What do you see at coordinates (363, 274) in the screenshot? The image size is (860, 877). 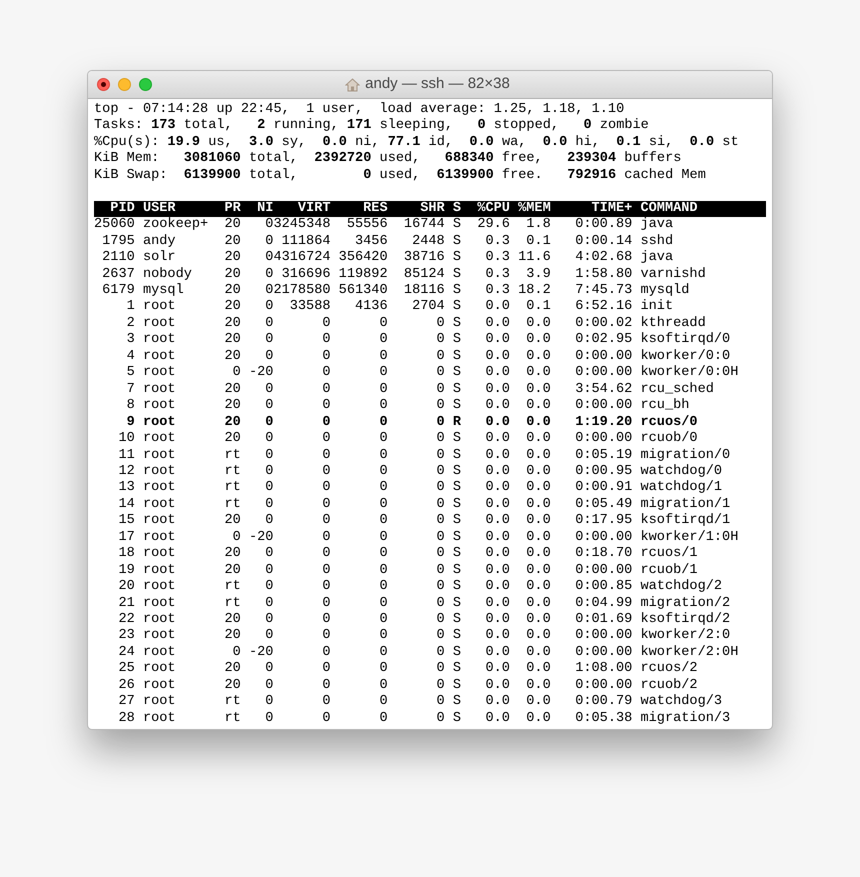 I see `table-cell-text: 119892` at bounding box center [363, 274].